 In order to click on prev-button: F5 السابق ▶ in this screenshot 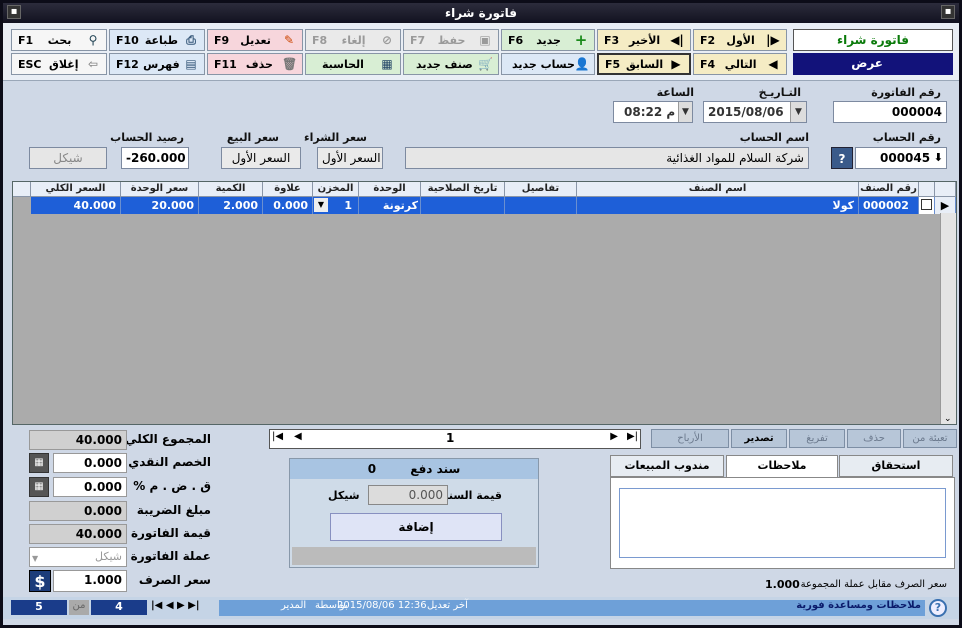, I will do `click(644, 64)`.